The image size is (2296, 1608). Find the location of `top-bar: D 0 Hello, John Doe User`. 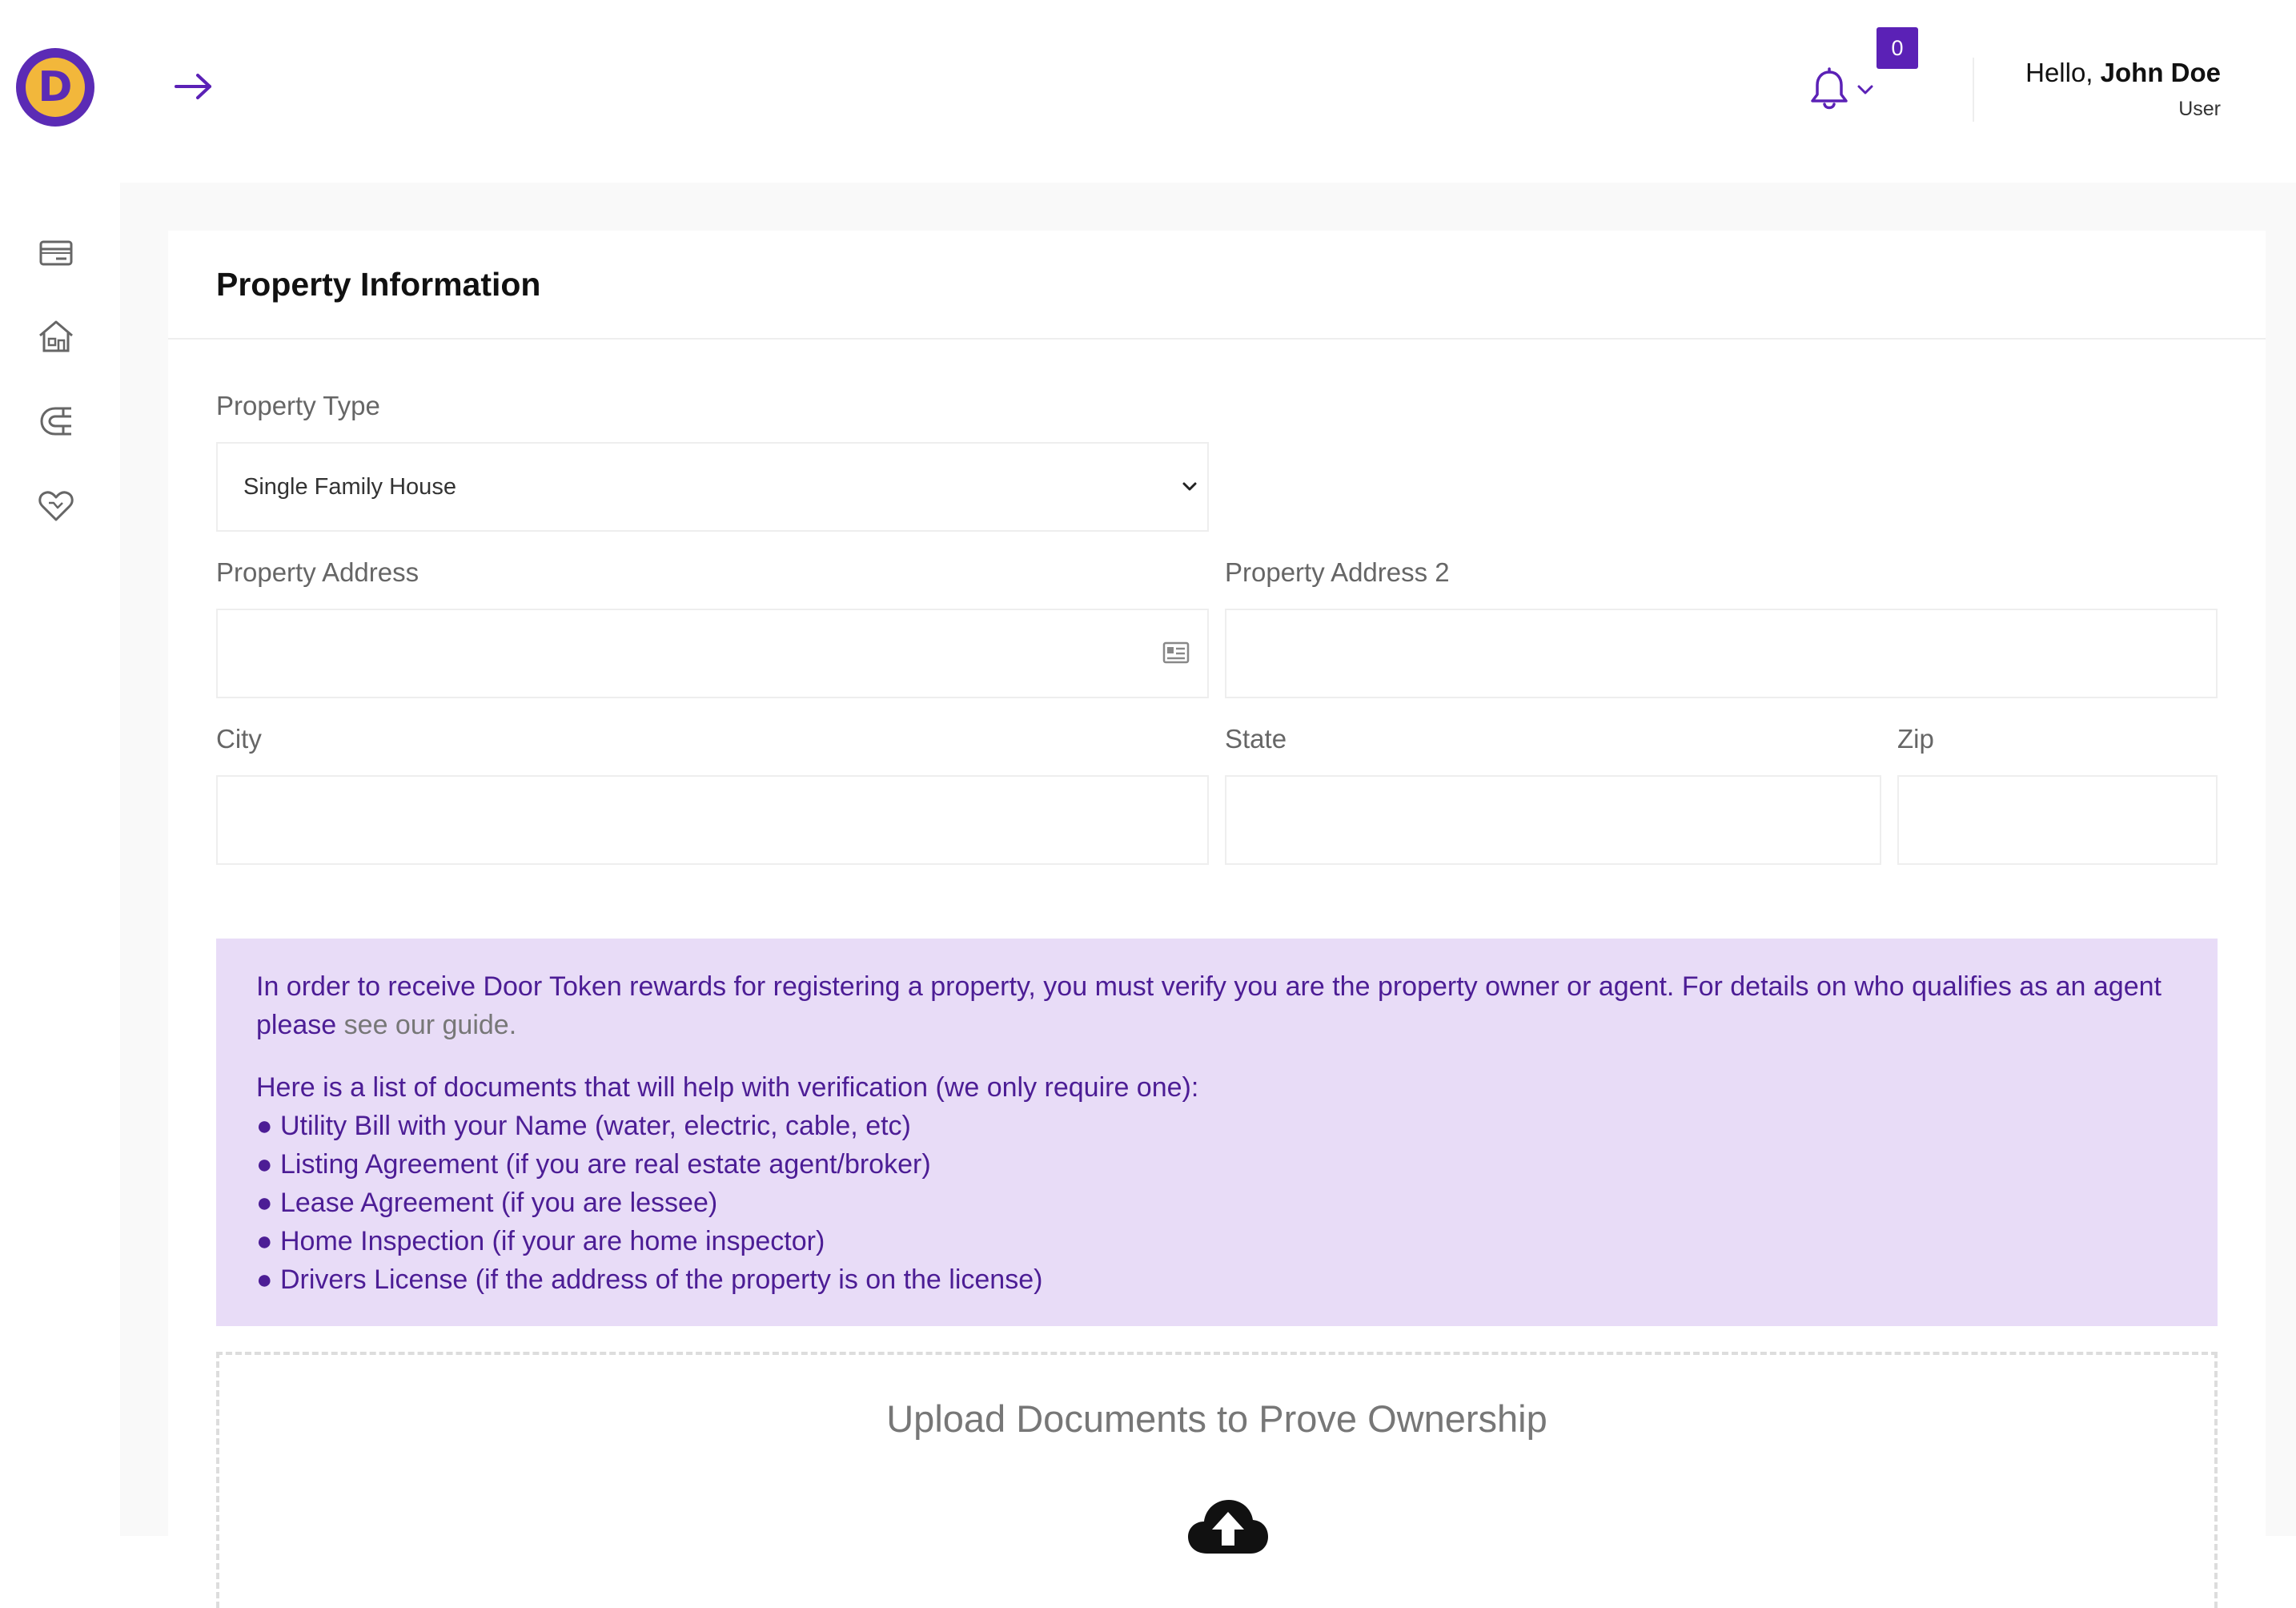

top-bar: D 0 Hello, John Doe User is located at coordinates (1148, 91).